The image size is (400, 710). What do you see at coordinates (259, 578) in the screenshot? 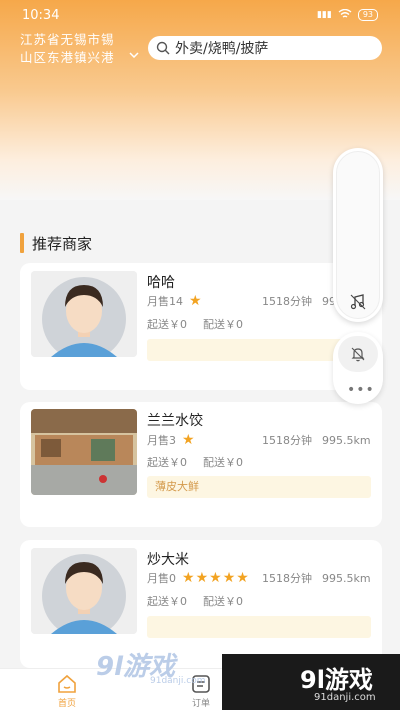
I see `shop-meta: 月售0 ★ ★ ★ ★ ★ 1518分钟 995.5km` at bounding box center [259, 578].